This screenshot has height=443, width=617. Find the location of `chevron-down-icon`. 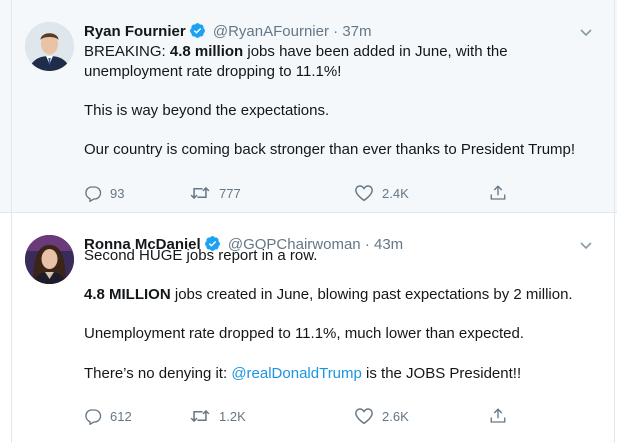

chevron-down-icon is located at coordinates (586, 33).